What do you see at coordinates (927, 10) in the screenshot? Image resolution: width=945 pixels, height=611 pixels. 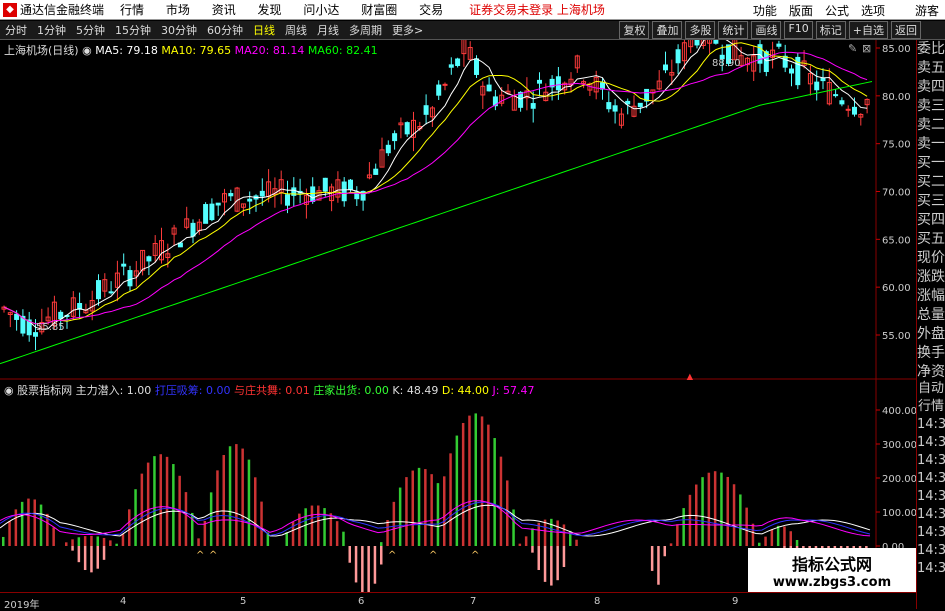 I see `guest-button: 游客` at bounding box center [927, 10].